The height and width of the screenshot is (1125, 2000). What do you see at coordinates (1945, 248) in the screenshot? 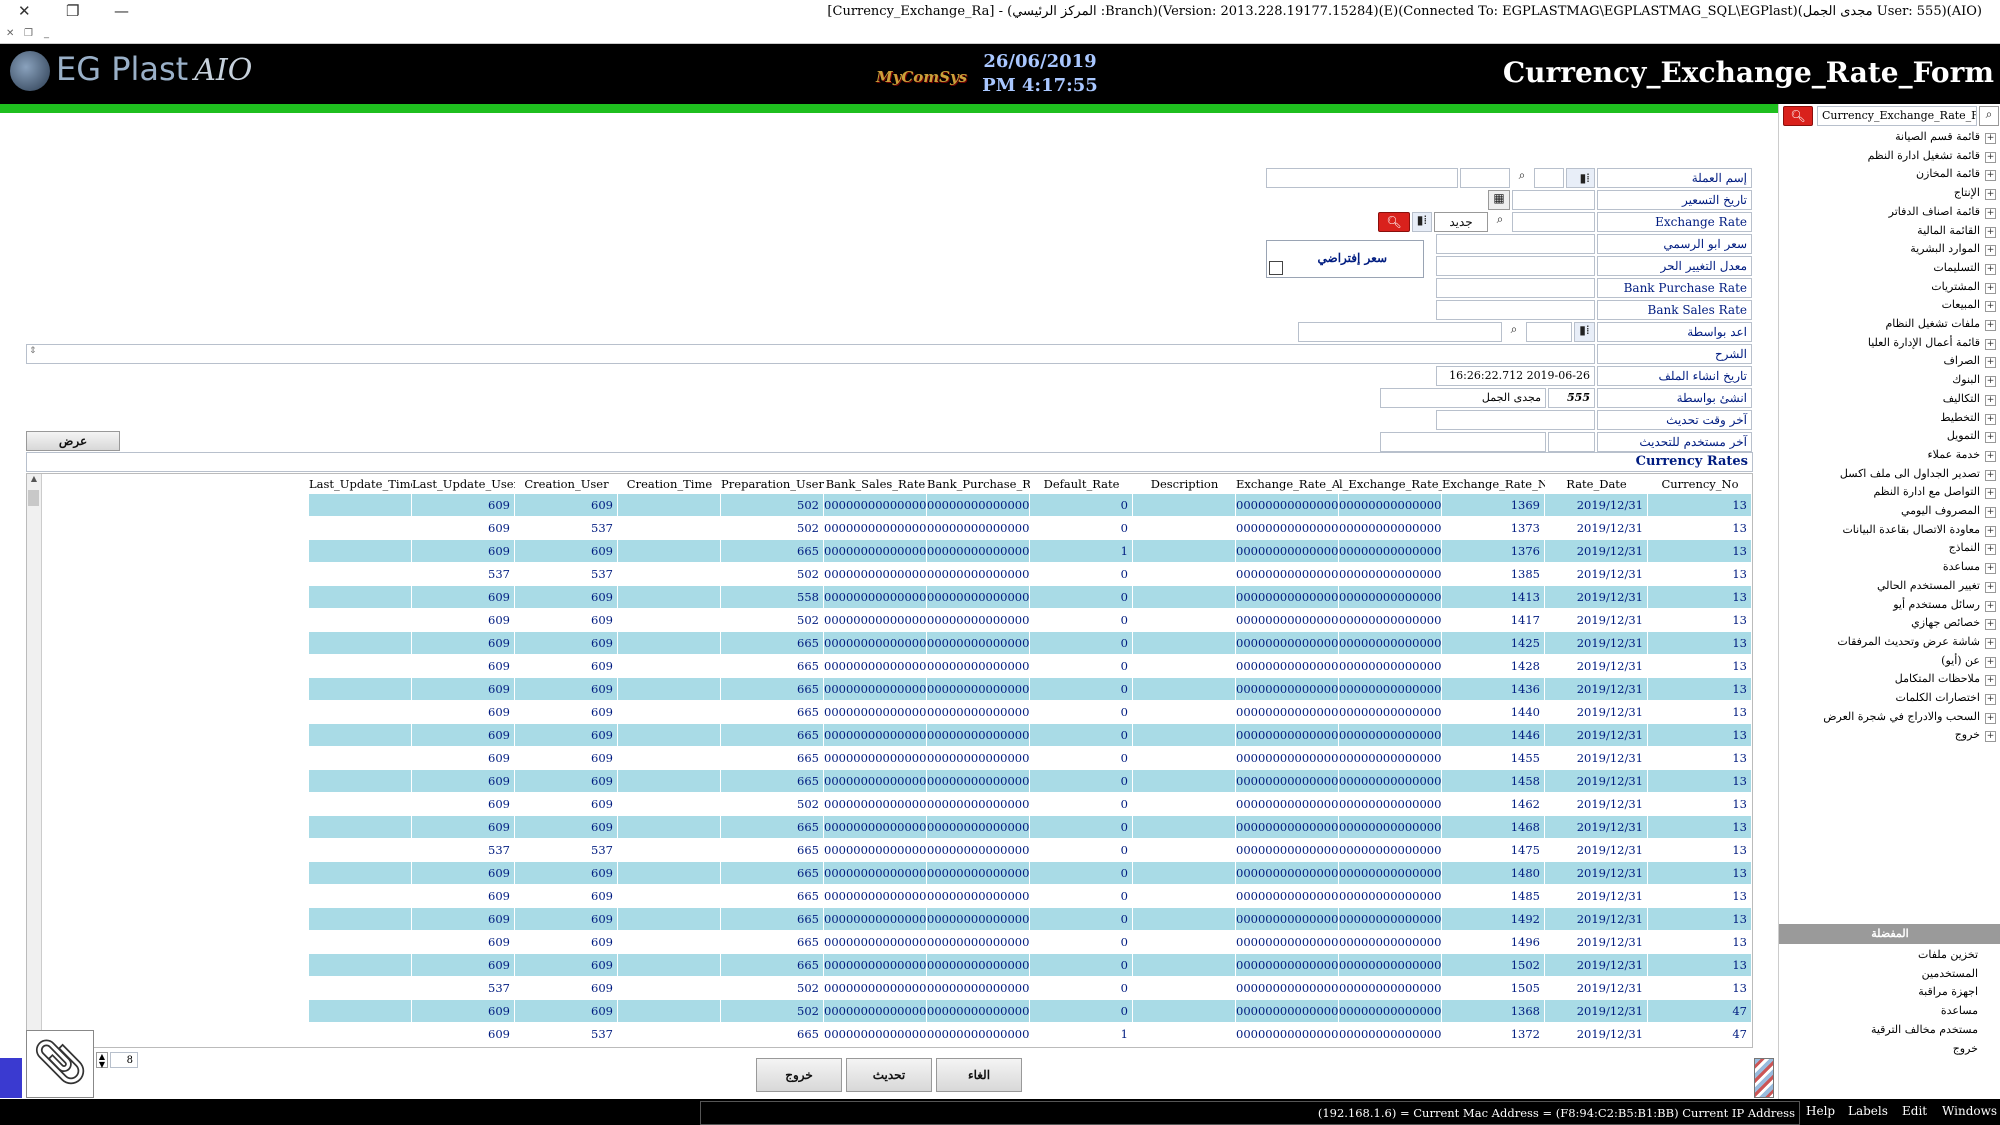
I see `sidebar-menu-item: الموارد البشرية` at bounding box center [1945, 248].